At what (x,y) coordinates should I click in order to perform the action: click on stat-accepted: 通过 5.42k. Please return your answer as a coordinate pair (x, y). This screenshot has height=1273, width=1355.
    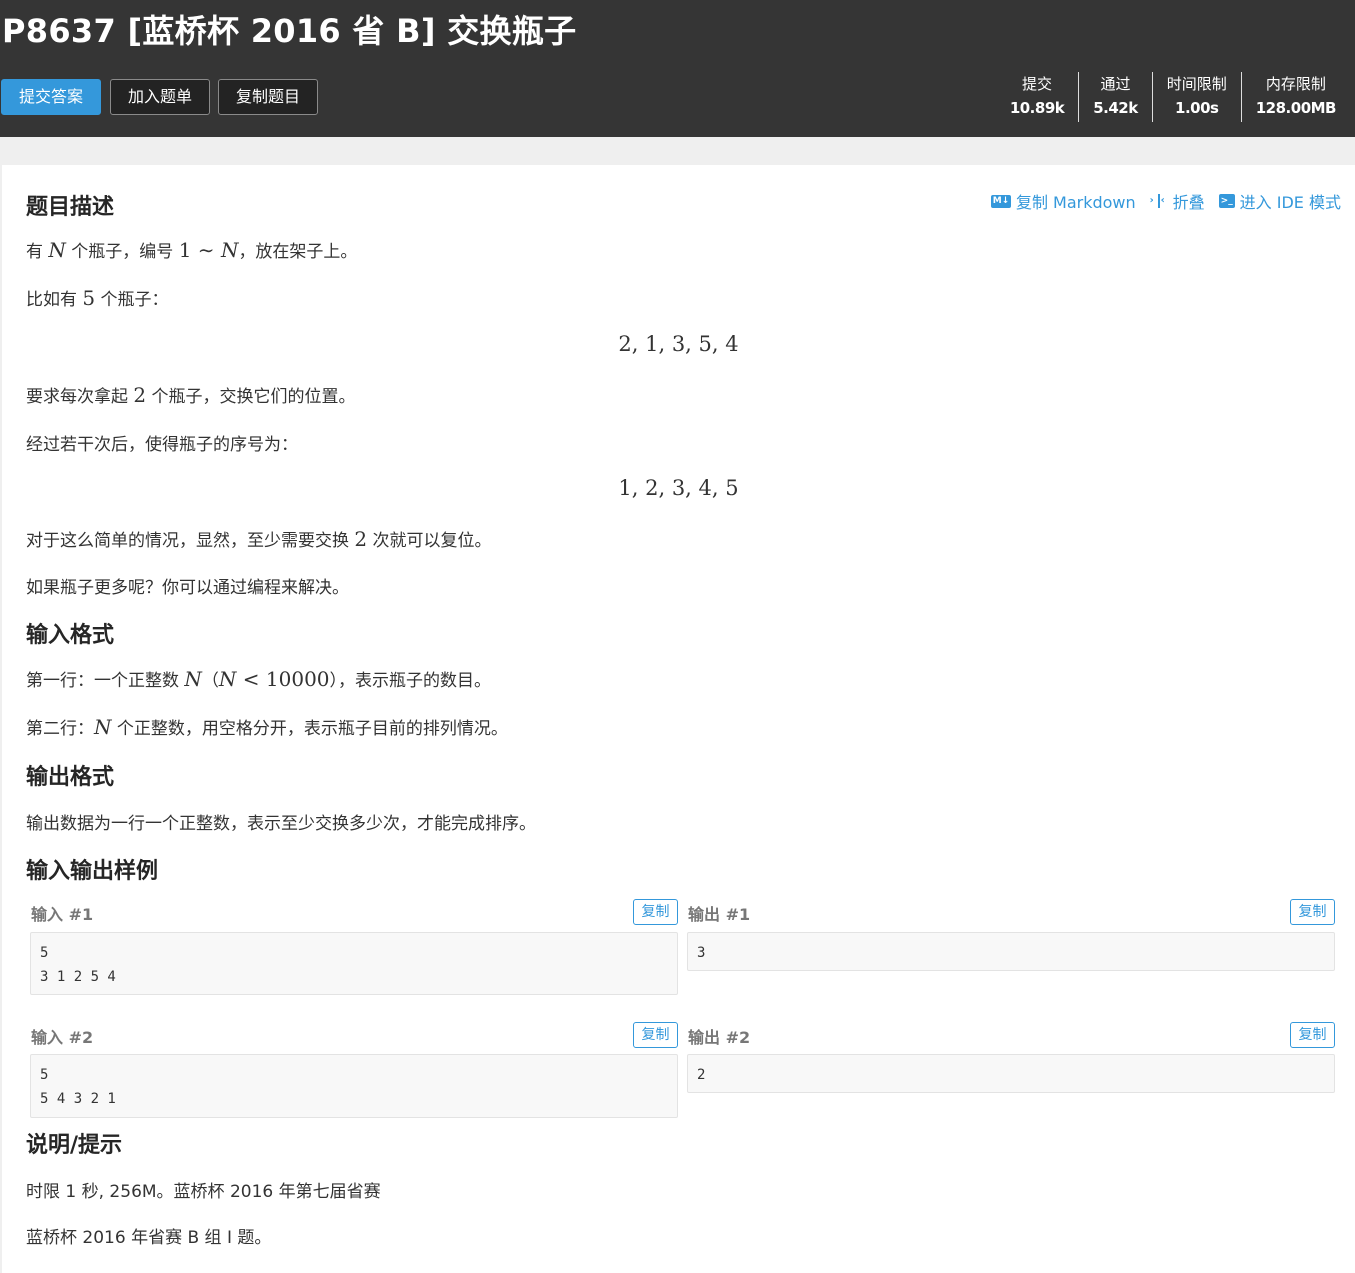
    Looking at the image, I should click on (1115, 97).